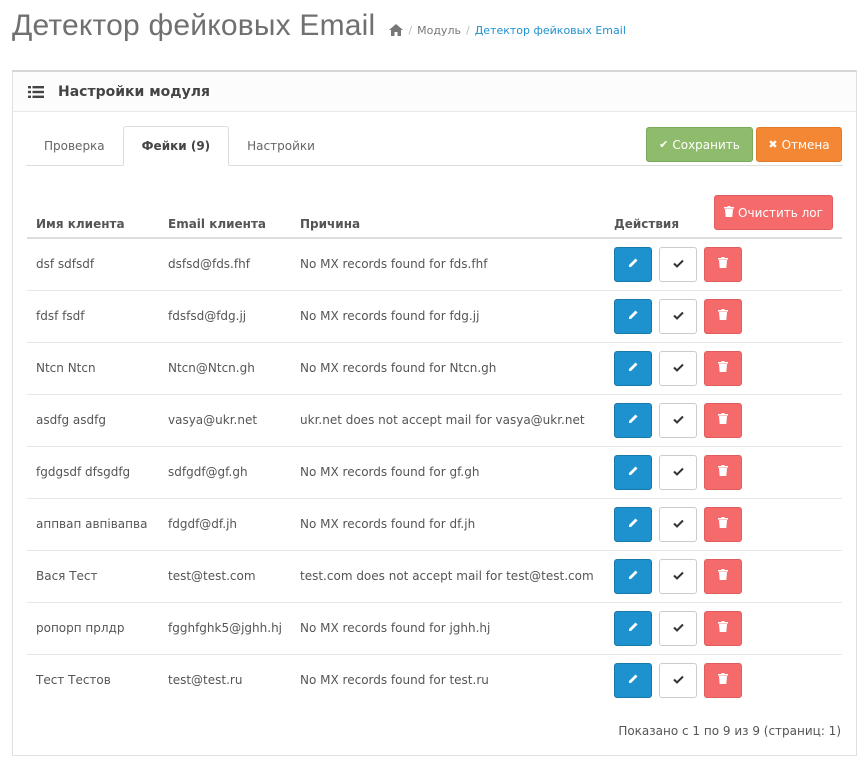  What do you see at coordinates (394, 680) in the screenshot?
I see `reason-cell: No MX records found for test.ru` at bounding box center [394, 680].